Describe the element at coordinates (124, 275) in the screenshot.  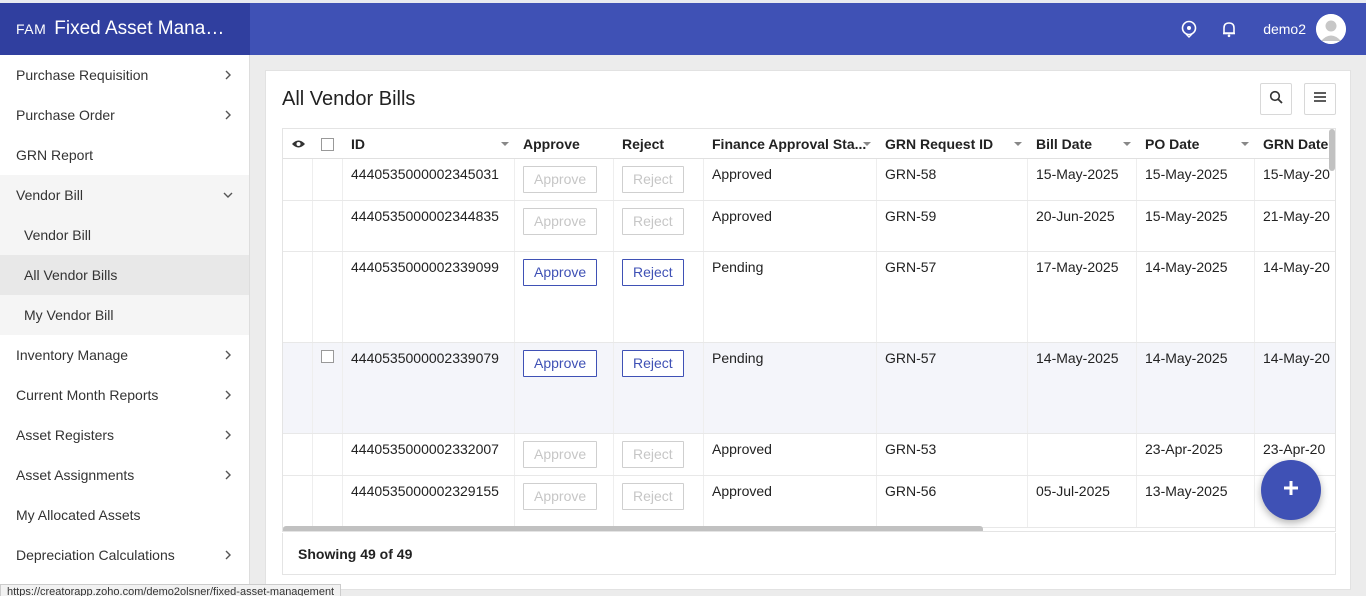
I see `sidebar-subitem-all-vendor-bills: All Vendor Bills` at that location.